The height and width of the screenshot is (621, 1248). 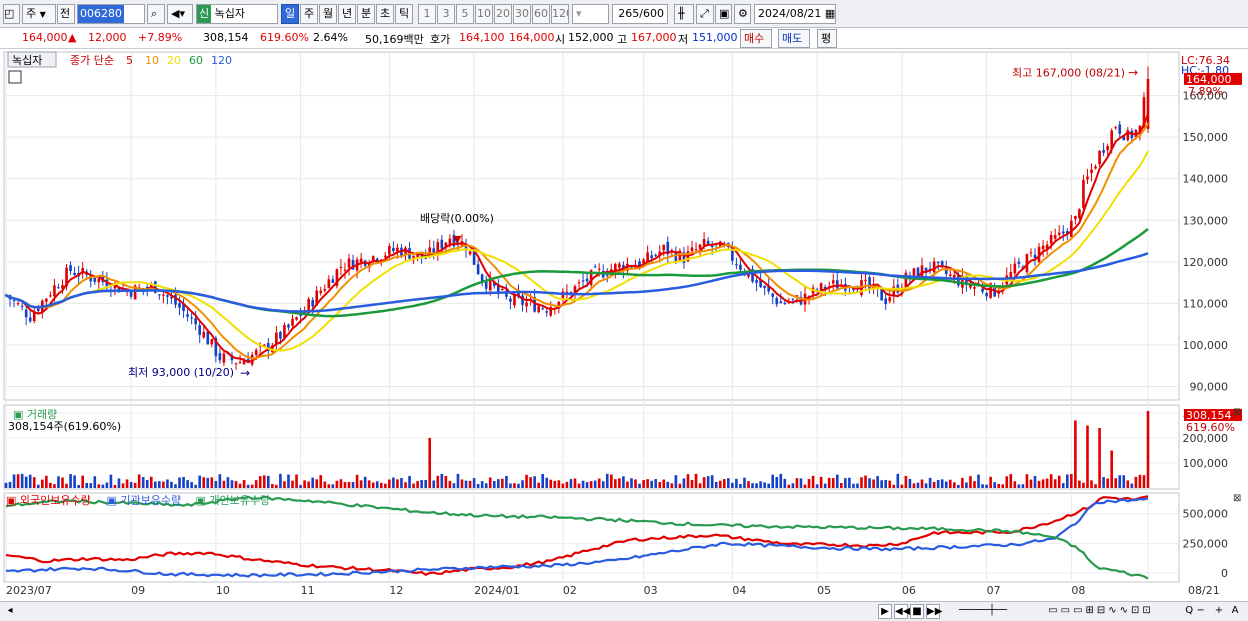 I want to click on interval-select: ▾, so click(x=590, y=14).